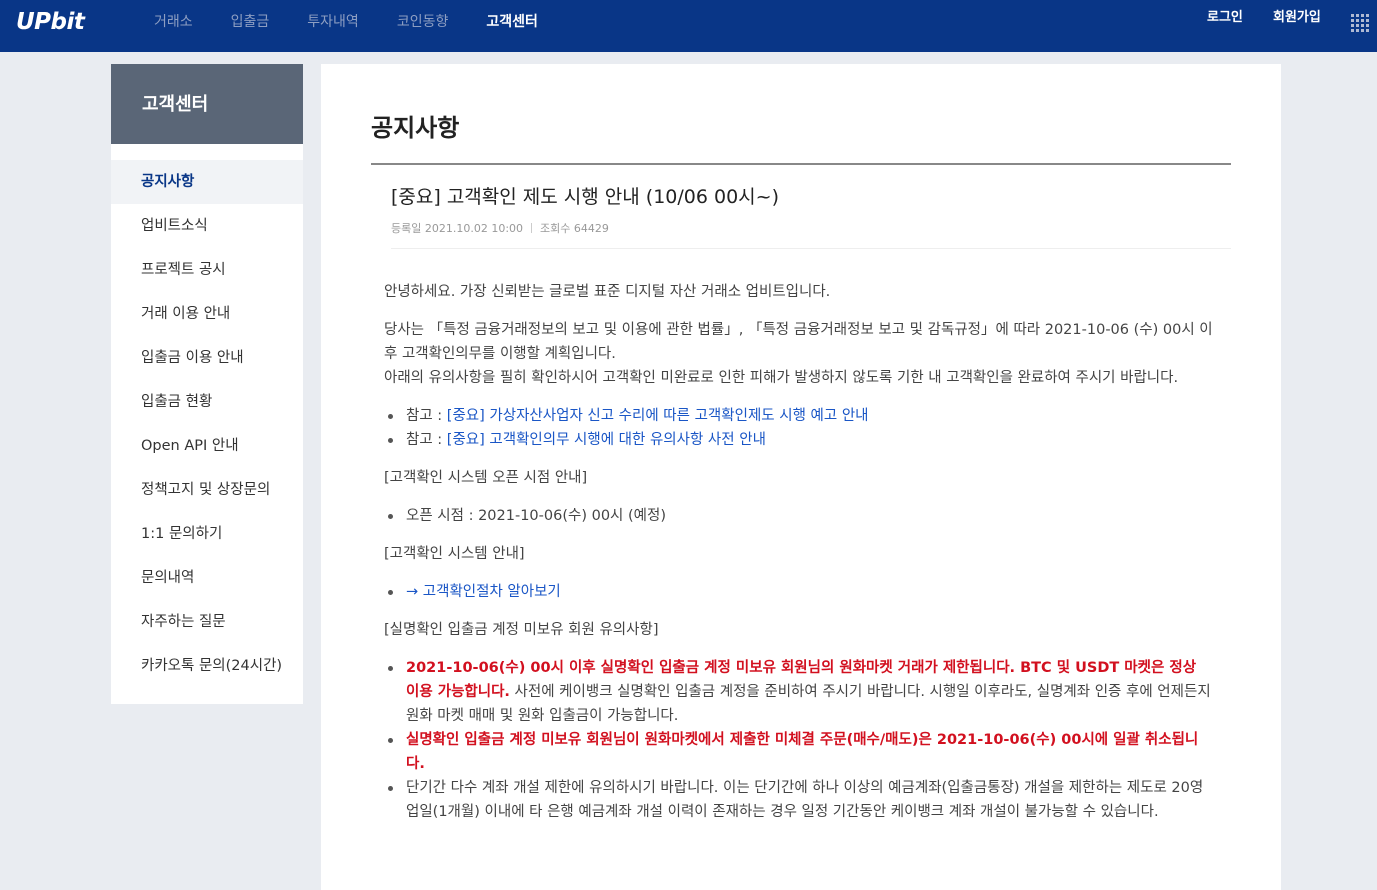 This screenshot has width=1377, height=890. Describe the element at coordinates (801, 164) in the screenshot. I see `title-divider` at that location.